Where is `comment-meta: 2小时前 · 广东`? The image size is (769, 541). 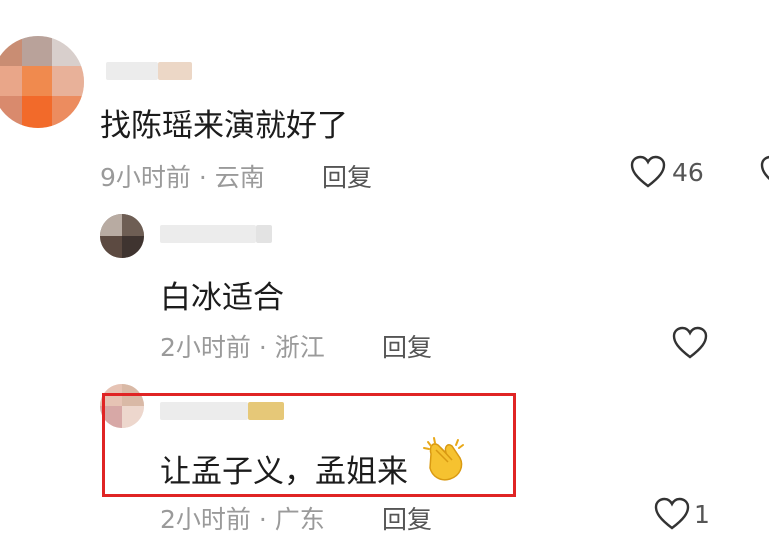 comment-meta: 2小时前 · 广东 is located at coordinates (242, 518).